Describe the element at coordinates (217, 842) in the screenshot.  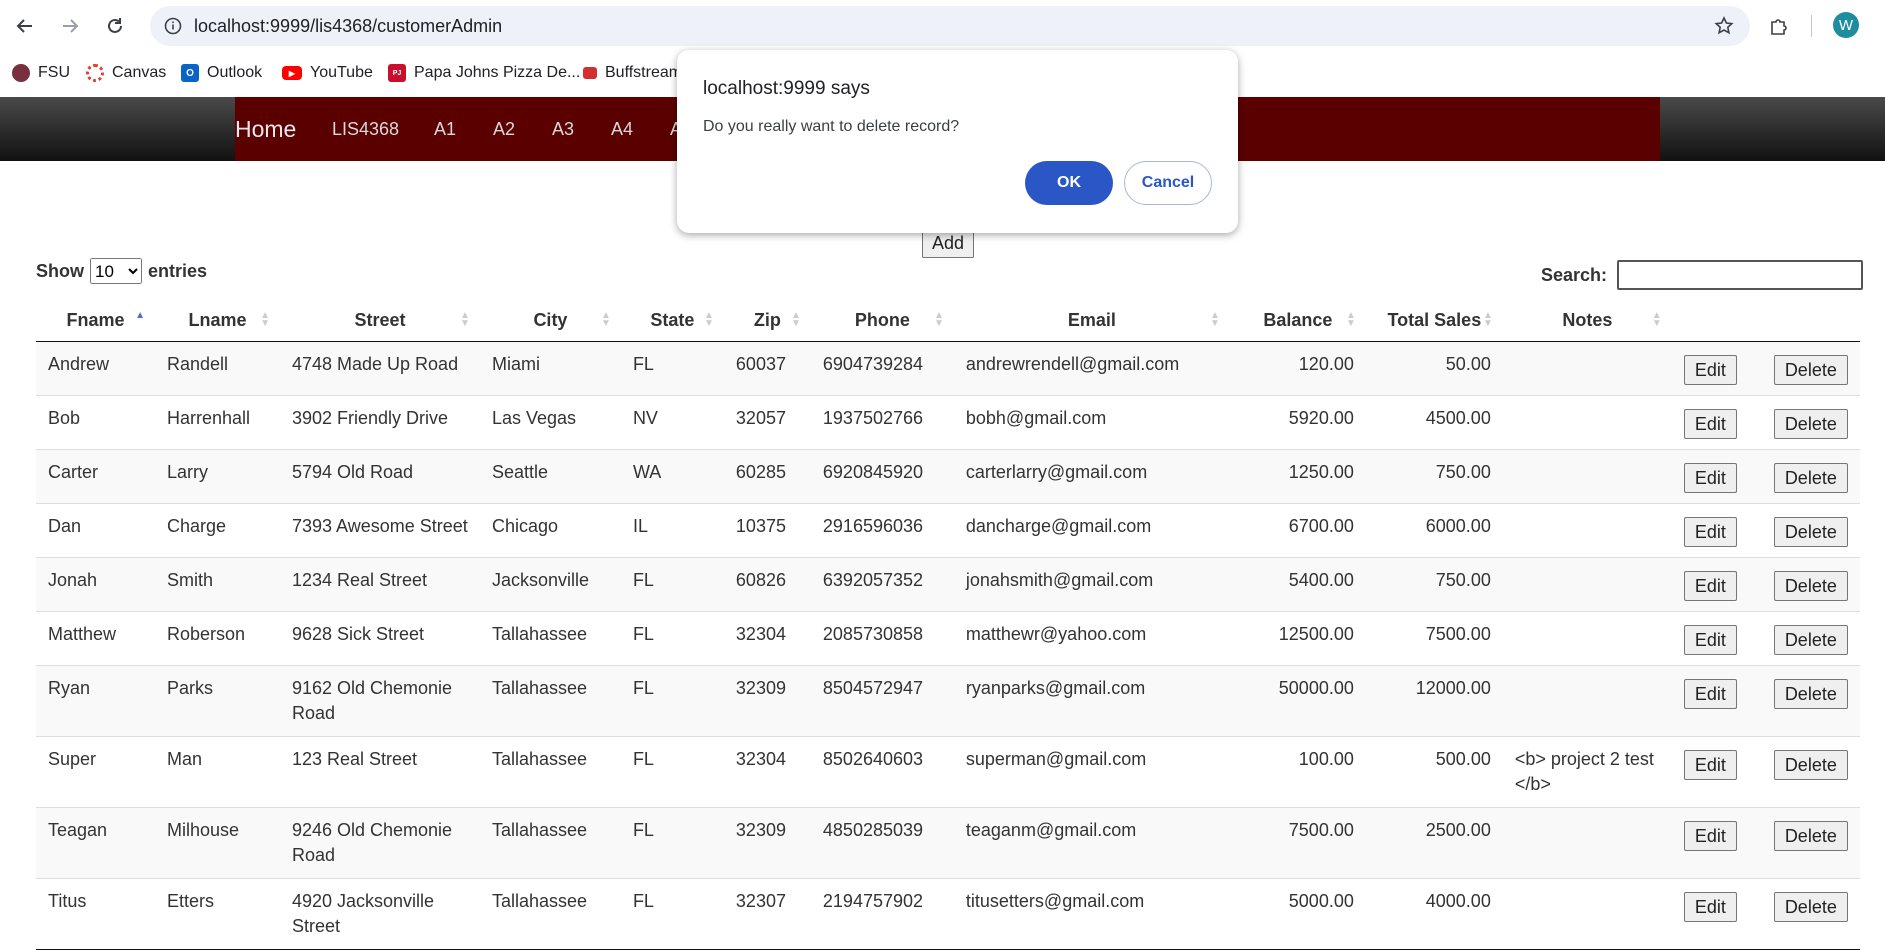
I see `cell-lname: Milhouse` at that location.